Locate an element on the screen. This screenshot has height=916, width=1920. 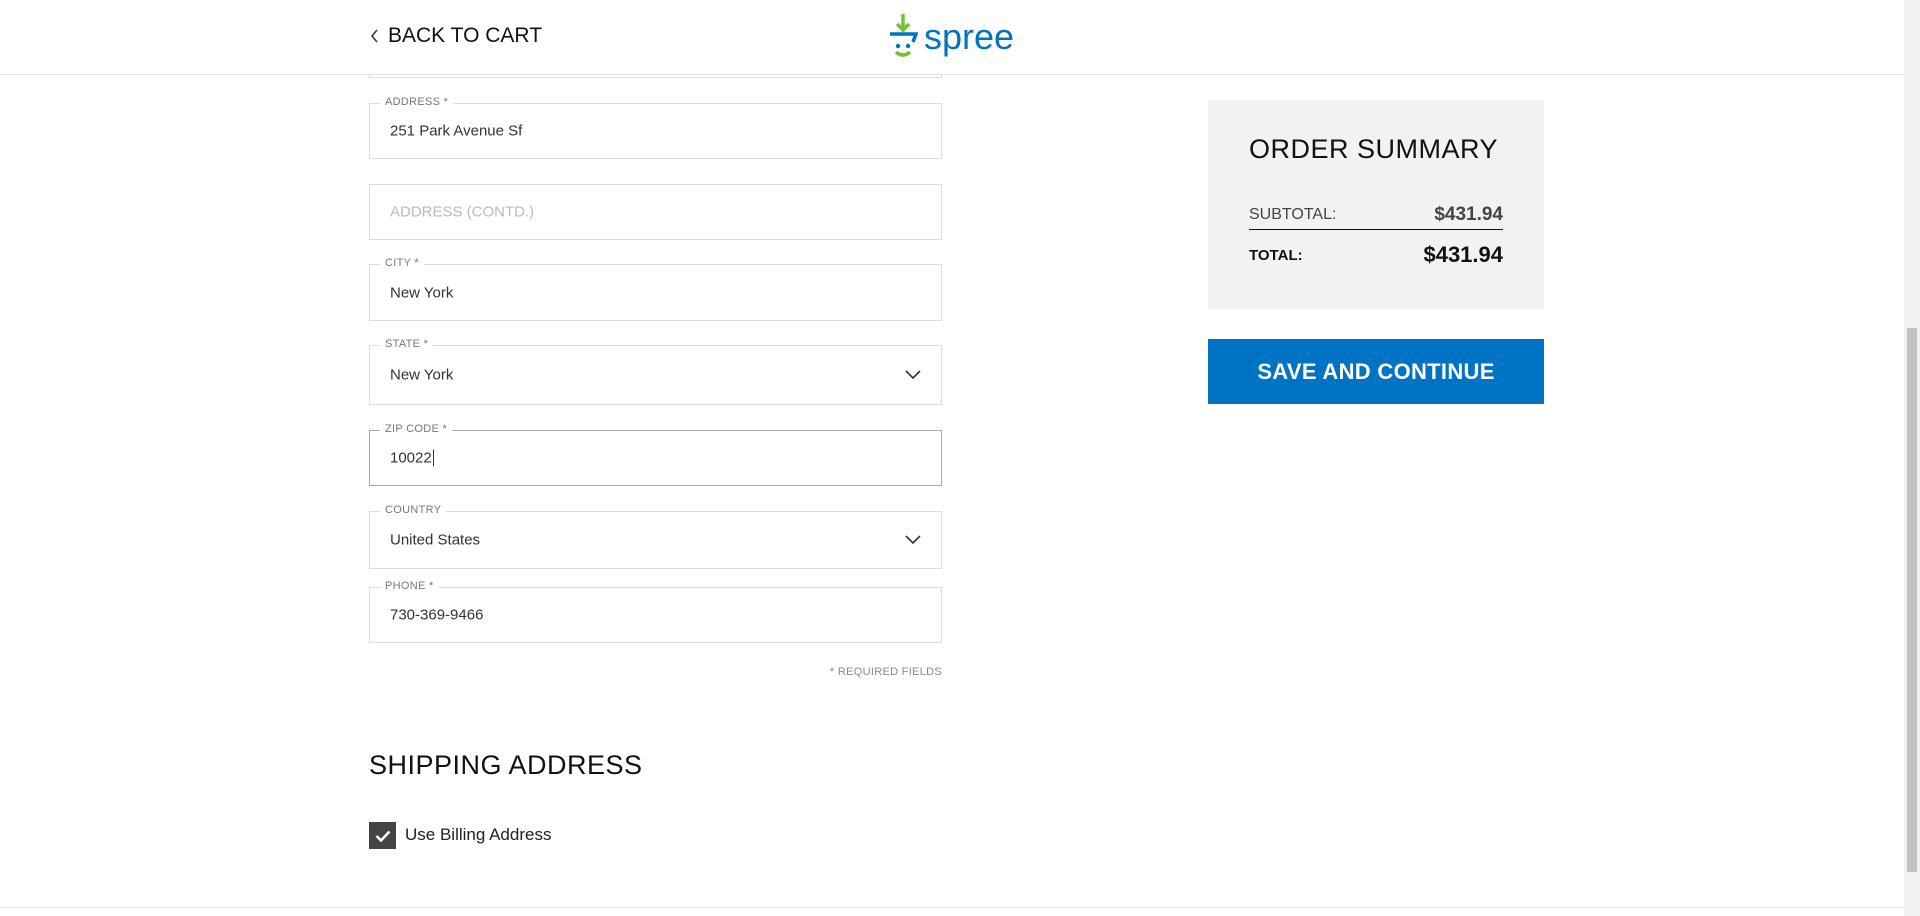
address-field: ADDRESS * 251 Park Avenue Sf is located at coordinates (655, 127).